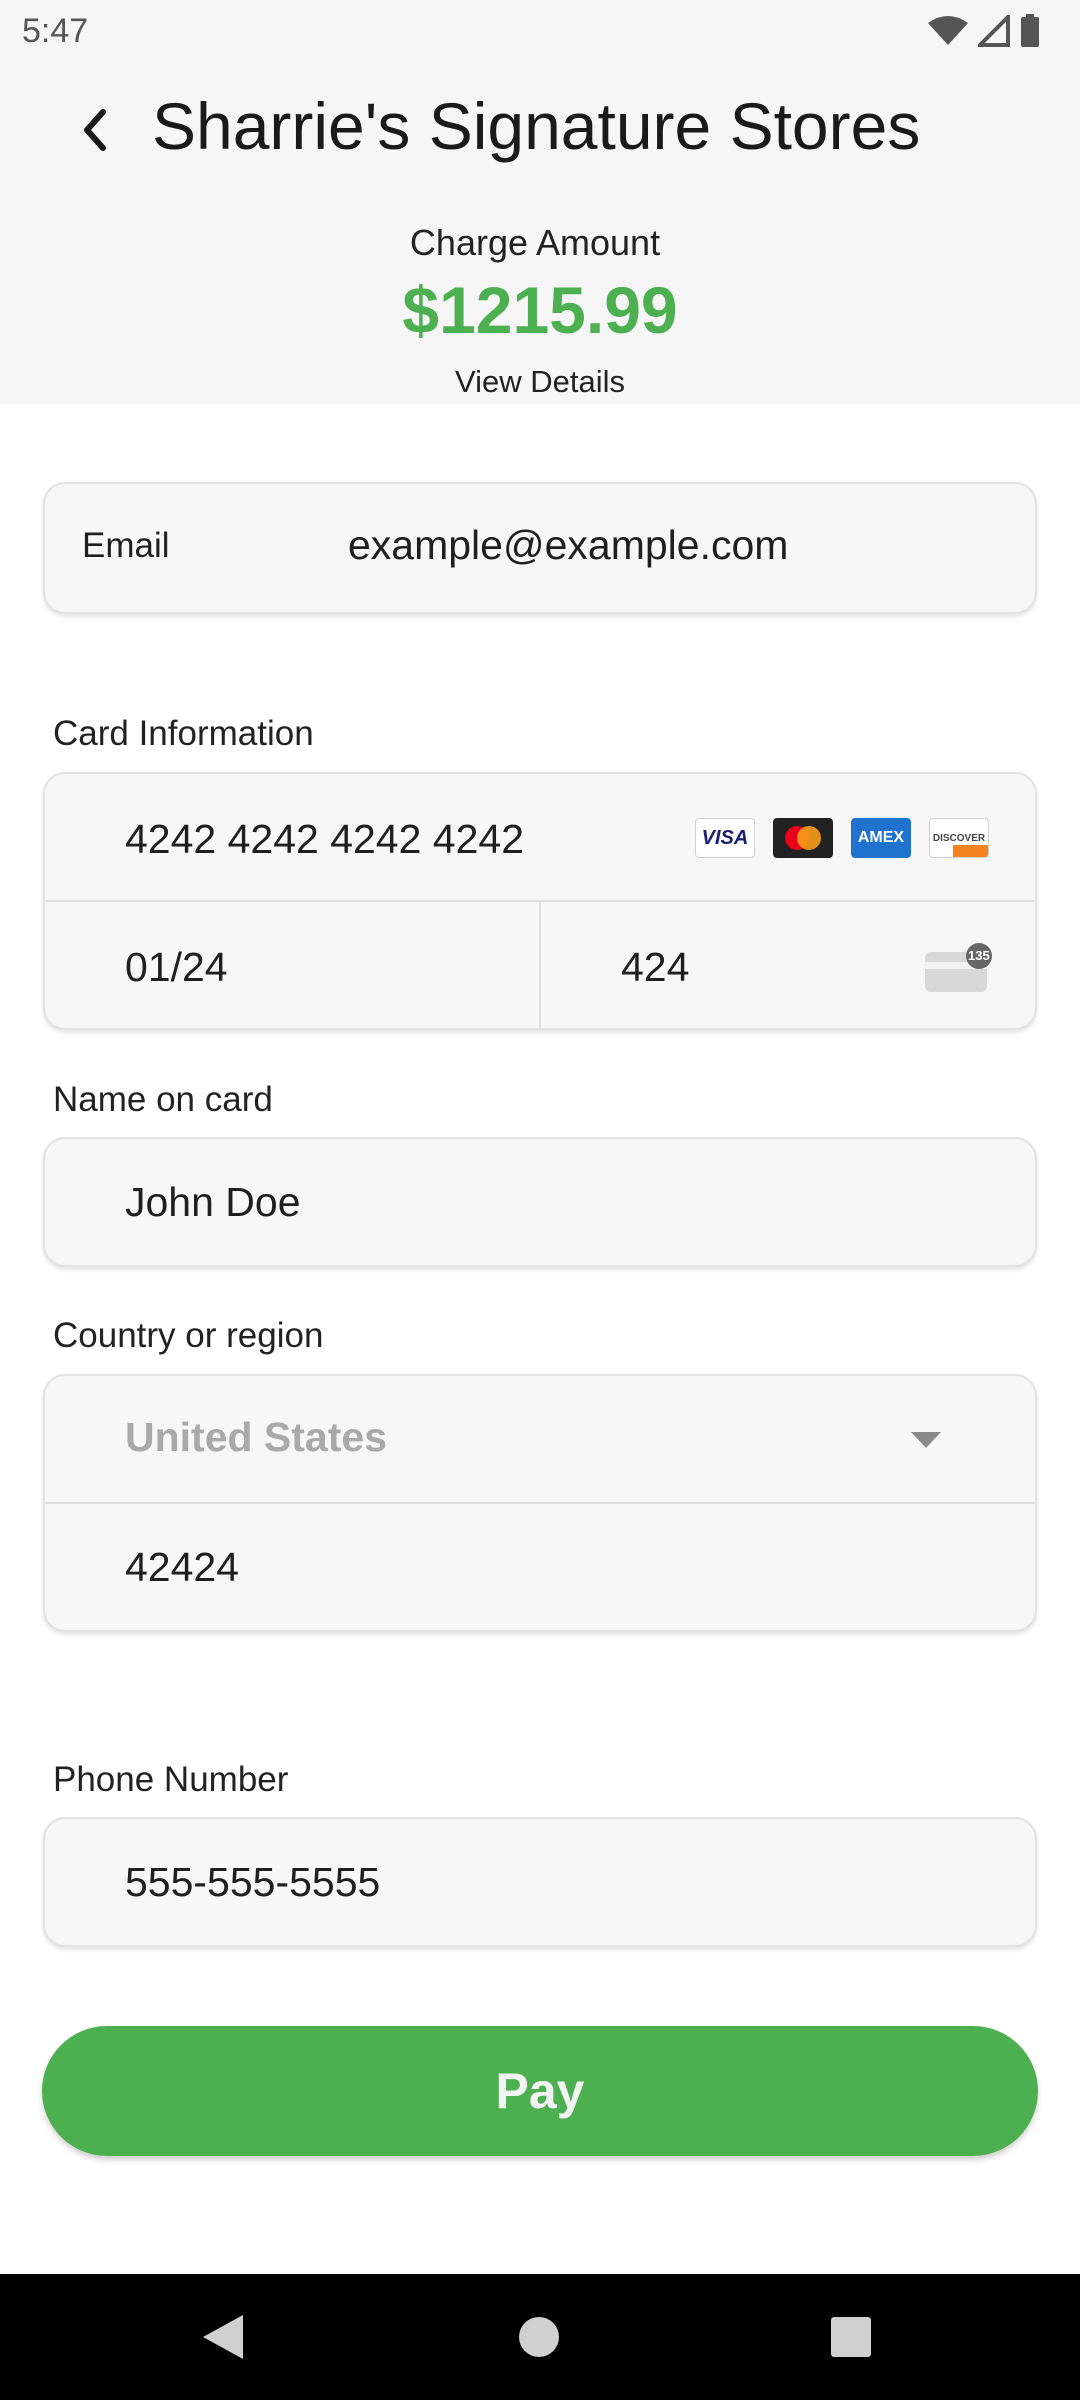  What do you see at coordinates (540, 382) in the screenshot?
I see `view-details-link: View Details` at bounding box center [540, 382].